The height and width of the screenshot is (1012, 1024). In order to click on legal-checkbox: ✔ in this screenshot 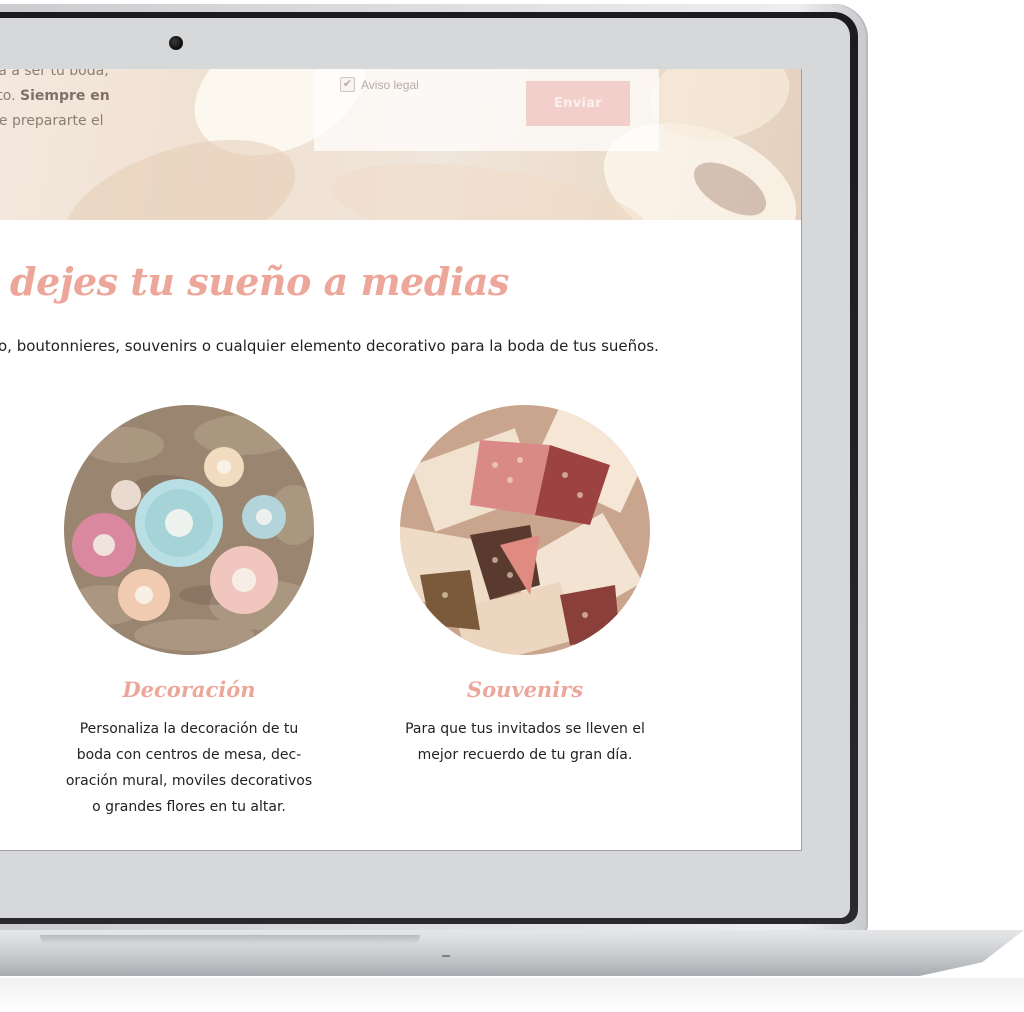, I will do `click(347, 84)`.